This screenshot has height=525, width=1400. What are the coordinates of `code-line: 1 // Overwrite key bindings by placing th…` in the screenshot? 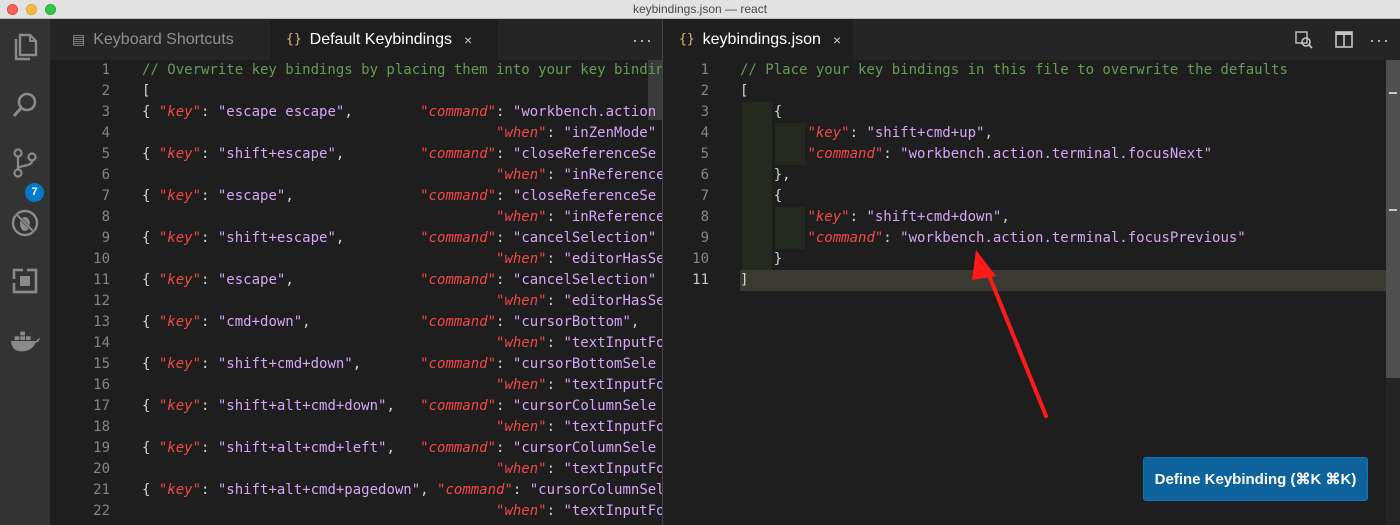 It's located at (356, 70).